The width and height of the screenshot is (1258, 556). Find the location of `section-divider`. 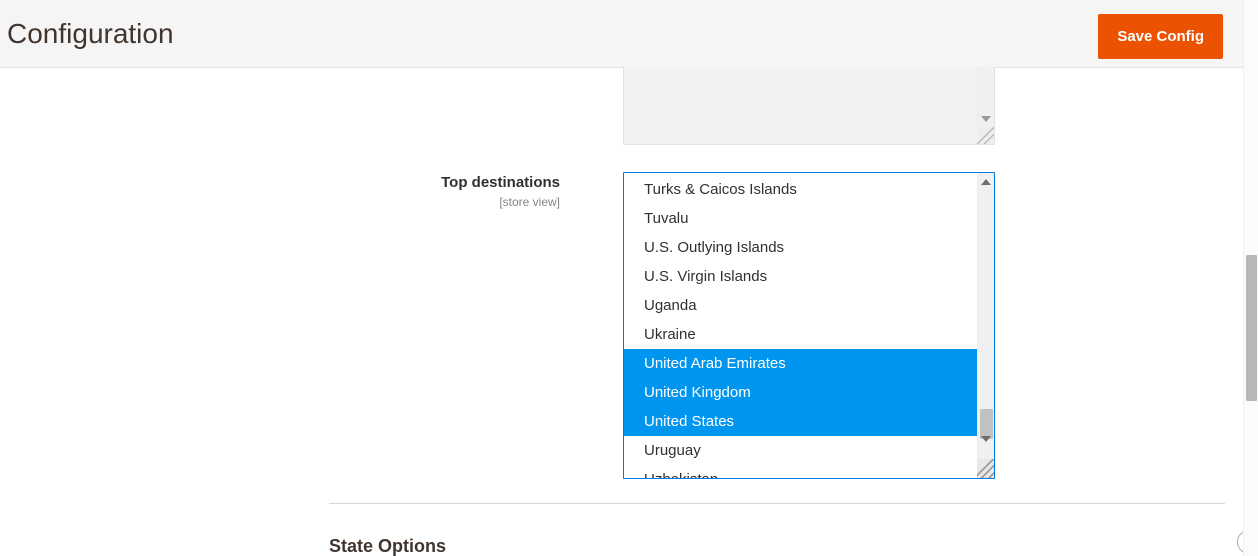

section-divider is located at coordinates (777, 503).